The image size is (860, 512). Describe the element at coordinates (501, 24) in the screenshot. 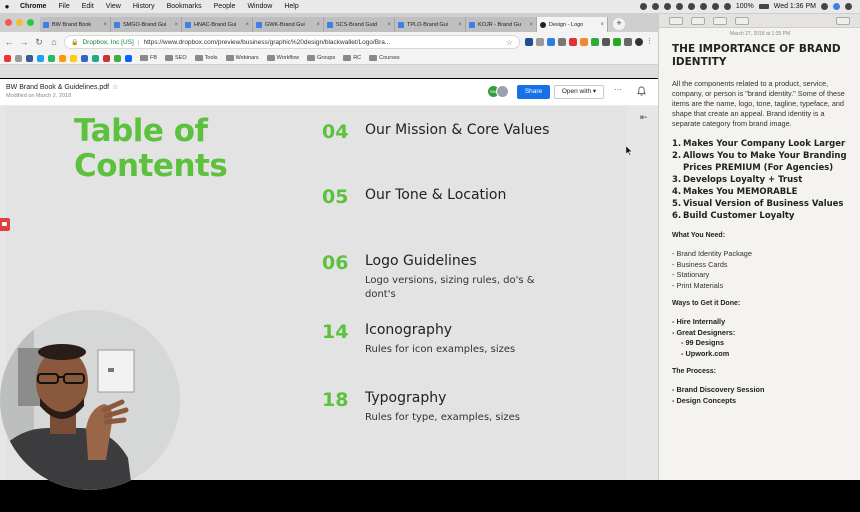

I see `browser-tab: KOJR - Brand Gu ×` at that location.